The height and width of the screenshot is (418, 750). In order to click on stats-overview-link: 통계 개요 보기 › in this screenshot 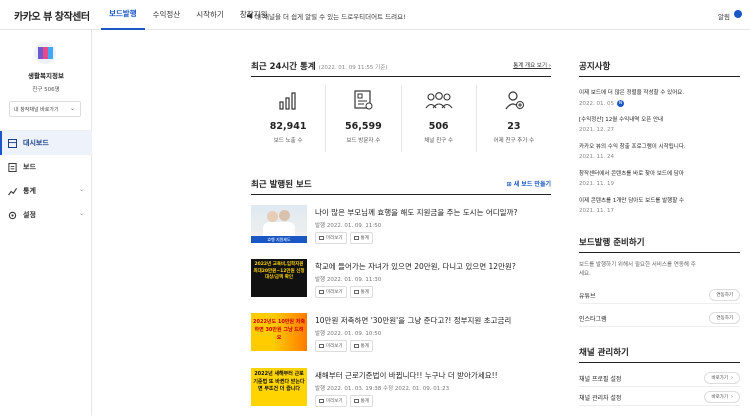, I will do `click(532, 65)`.